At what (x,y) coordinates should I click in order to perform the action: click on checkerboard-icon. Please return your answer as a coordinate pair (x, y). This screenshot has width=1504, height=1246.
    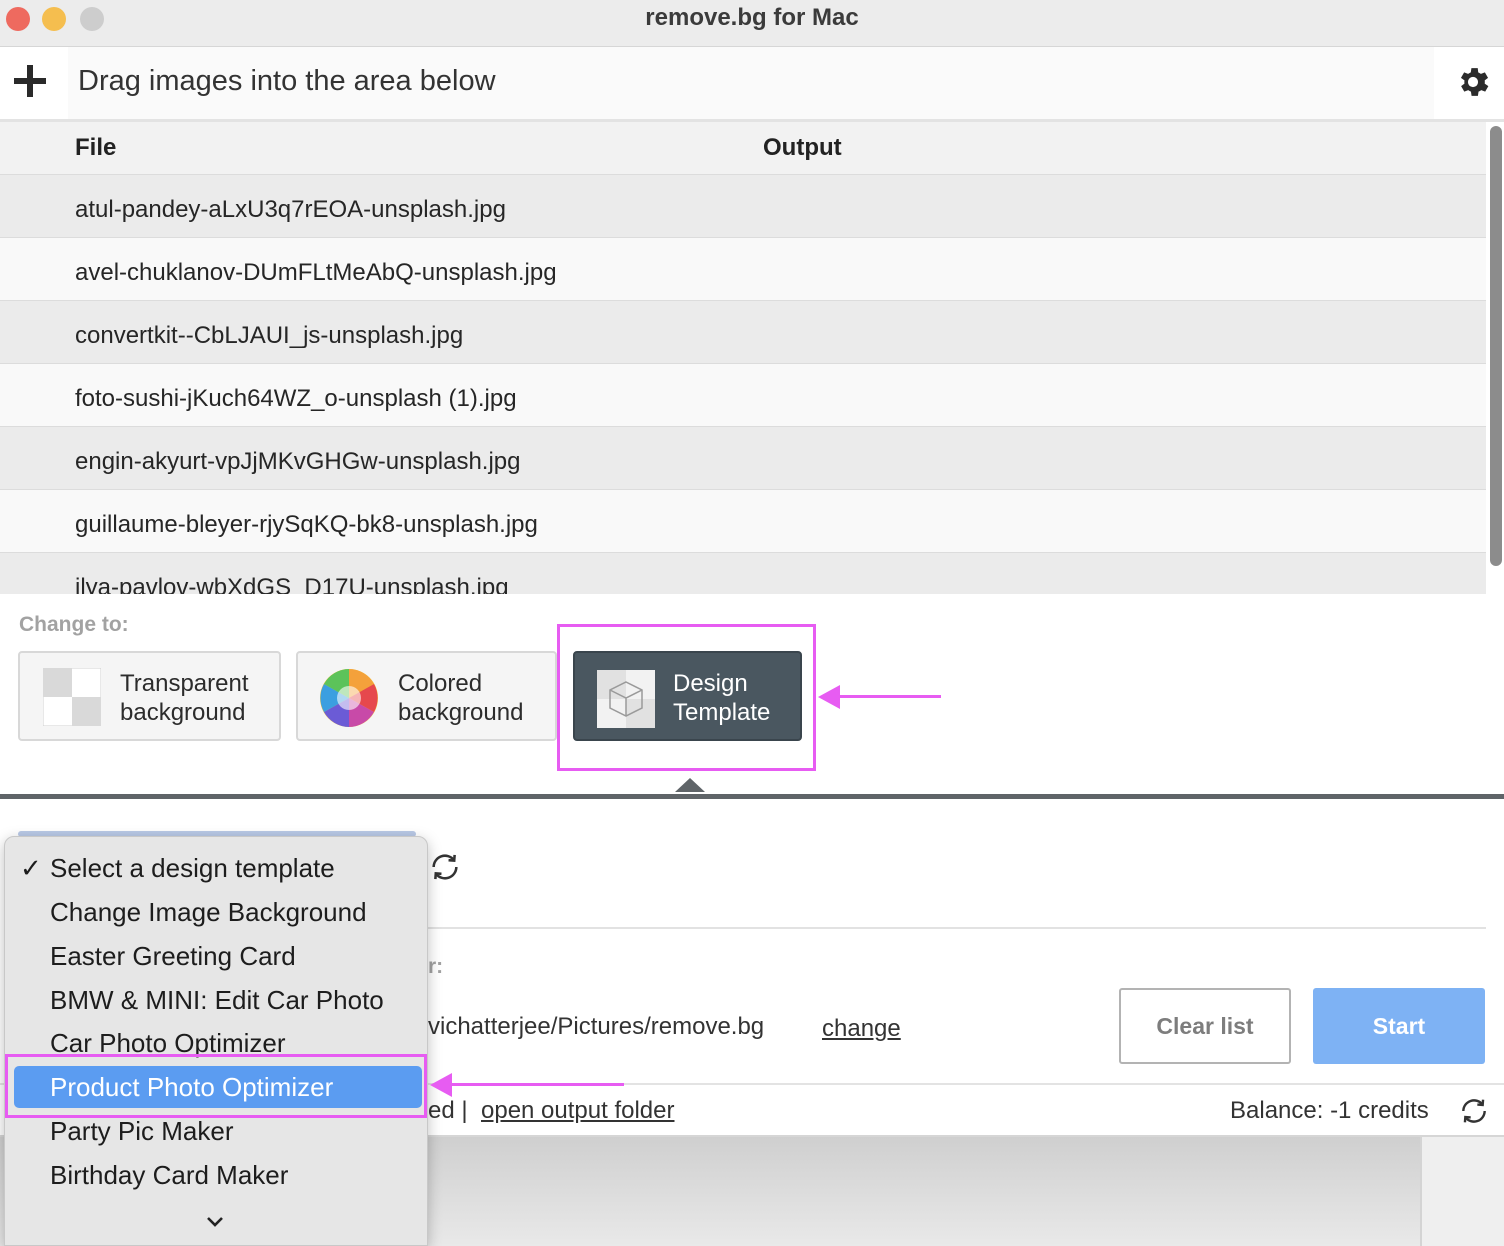
    Looking at the image, I should click on (72, 697).